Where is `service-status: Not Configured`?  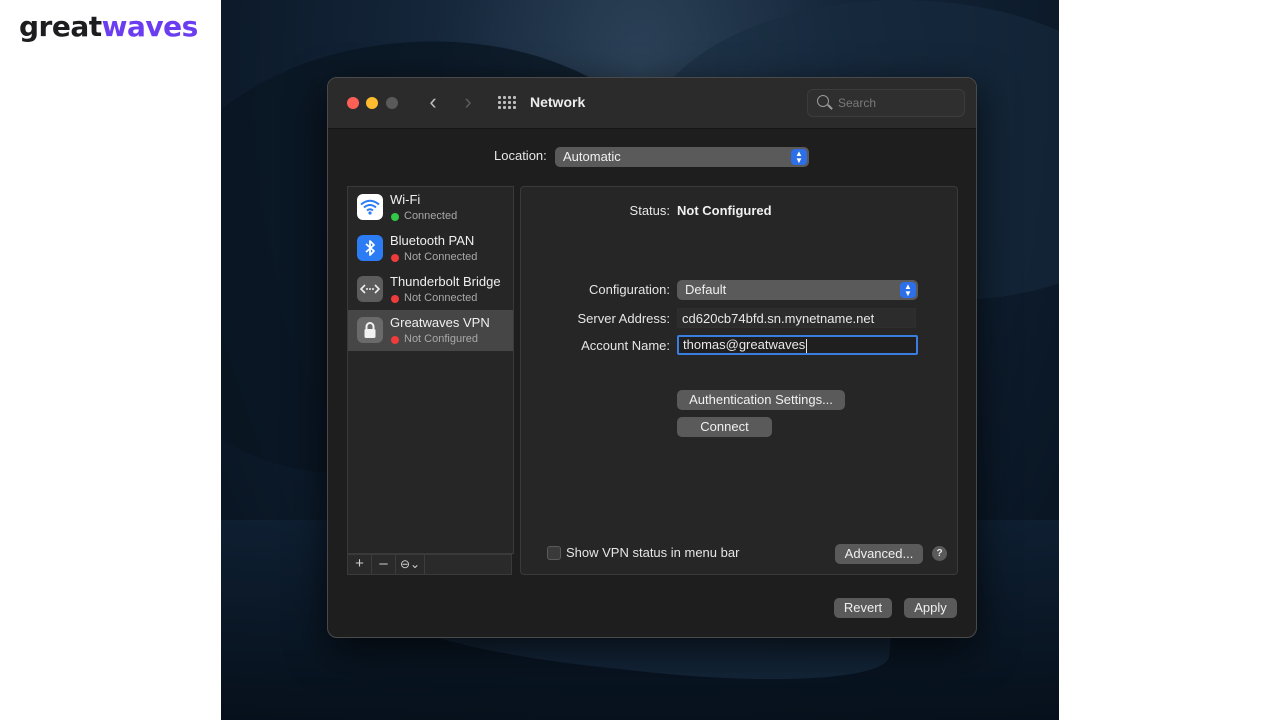 service-status: Not Configured is located at coordinates (441, 339).